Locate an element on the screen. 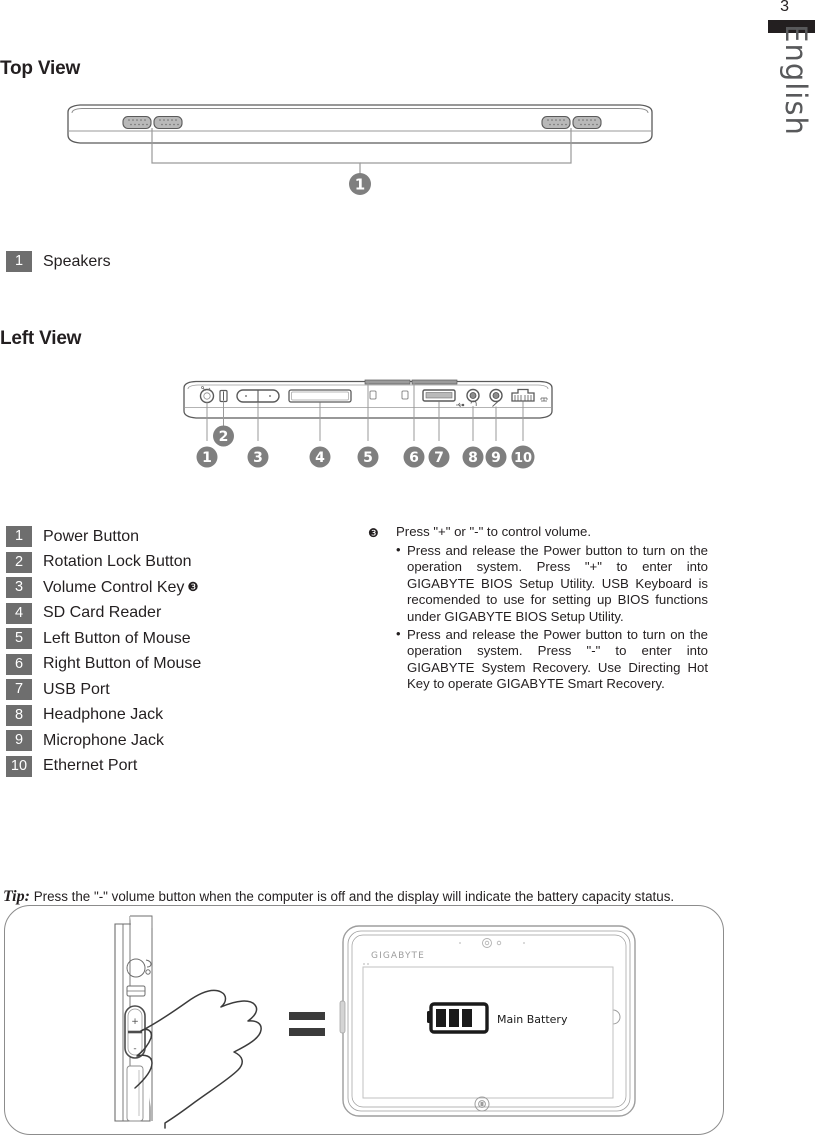  legend-label: SD Card Reader is located at coordinates (102, 613).